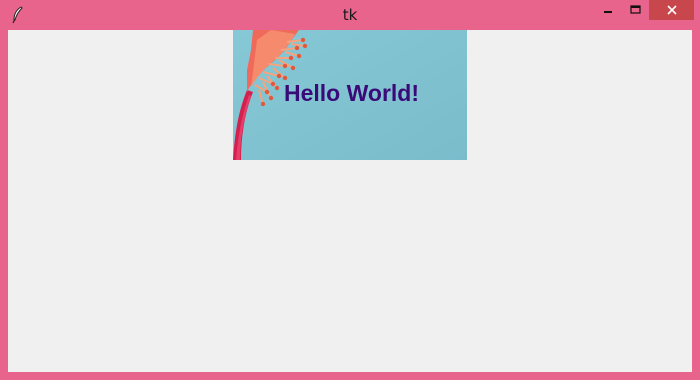 Image resolution: width=700 pixels, height=380 pixels. I want to click on image-label: Hello World!, so click(350, 95).